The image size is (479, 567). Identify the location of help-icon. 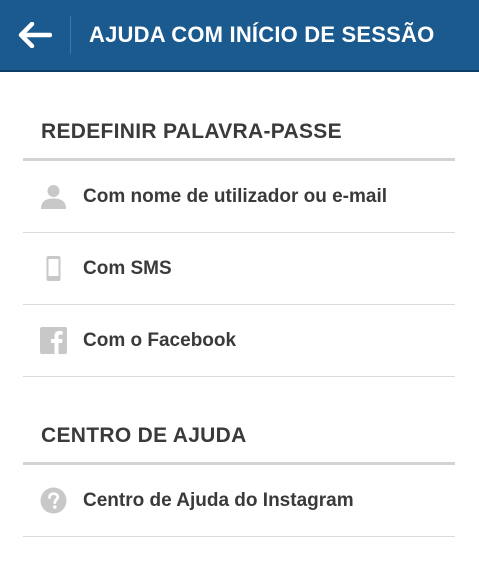
(53, 500).